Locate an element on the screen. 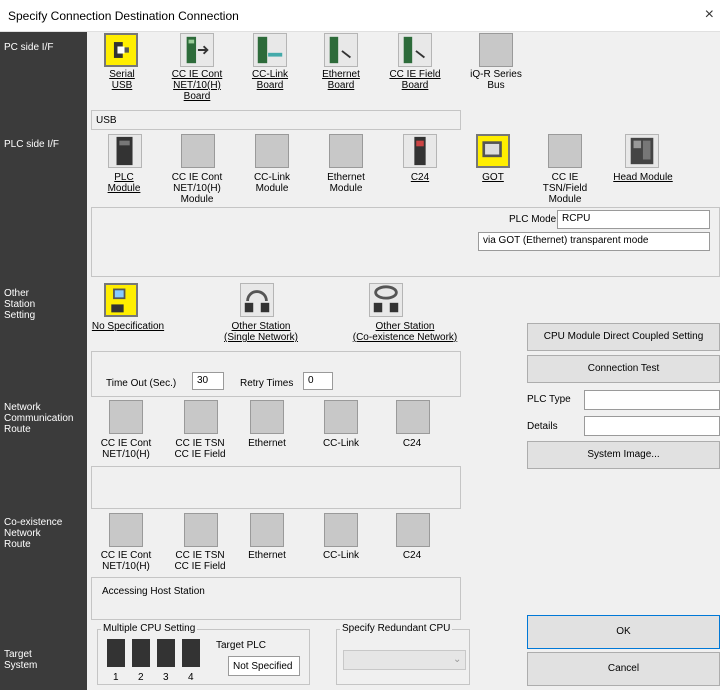 The height and width of the screenshot is (690, 720). chevron-down-icon: ⌄ is located at coordinates (457, 659).